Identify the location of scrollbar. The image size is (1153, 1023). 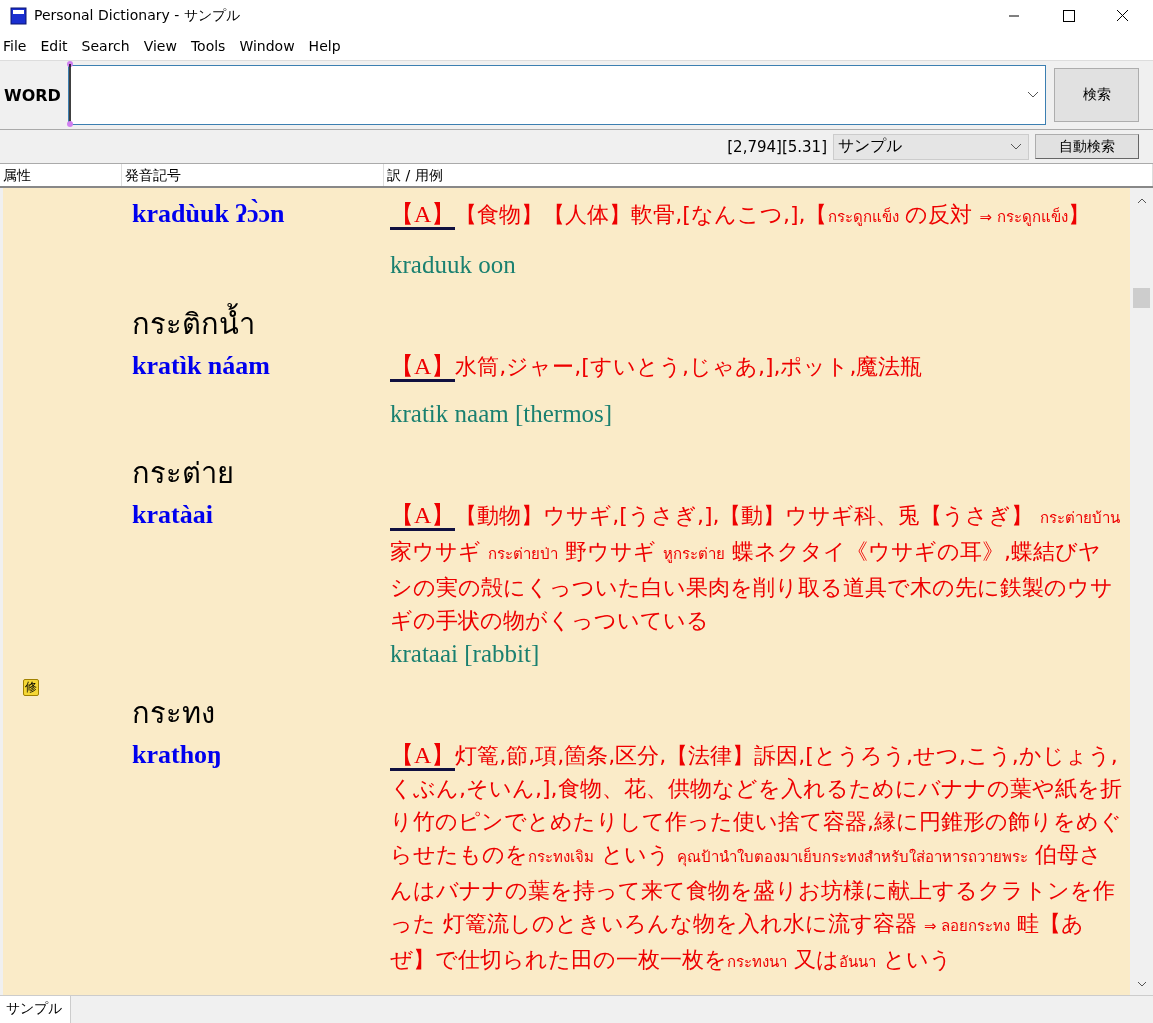
(1141, 591).